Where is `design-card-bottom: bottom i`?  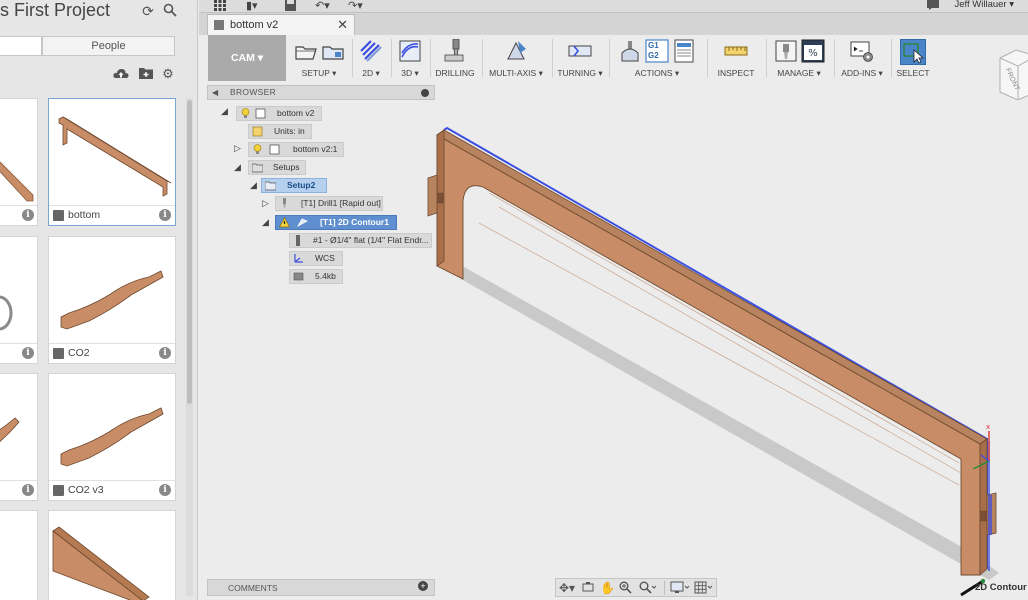
design-card-bottom: bottom i is located at coordinates (112, 162).